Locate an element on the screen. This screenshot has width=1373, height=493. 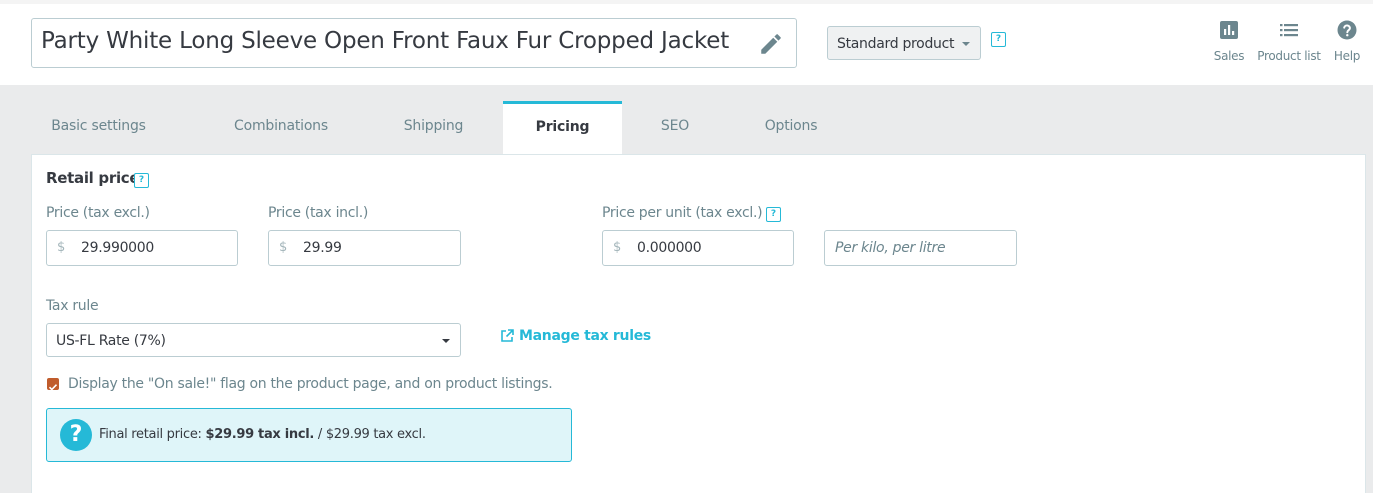
manage-tax-rules-link: Manage tax rules is located at coordinates (575, 336).